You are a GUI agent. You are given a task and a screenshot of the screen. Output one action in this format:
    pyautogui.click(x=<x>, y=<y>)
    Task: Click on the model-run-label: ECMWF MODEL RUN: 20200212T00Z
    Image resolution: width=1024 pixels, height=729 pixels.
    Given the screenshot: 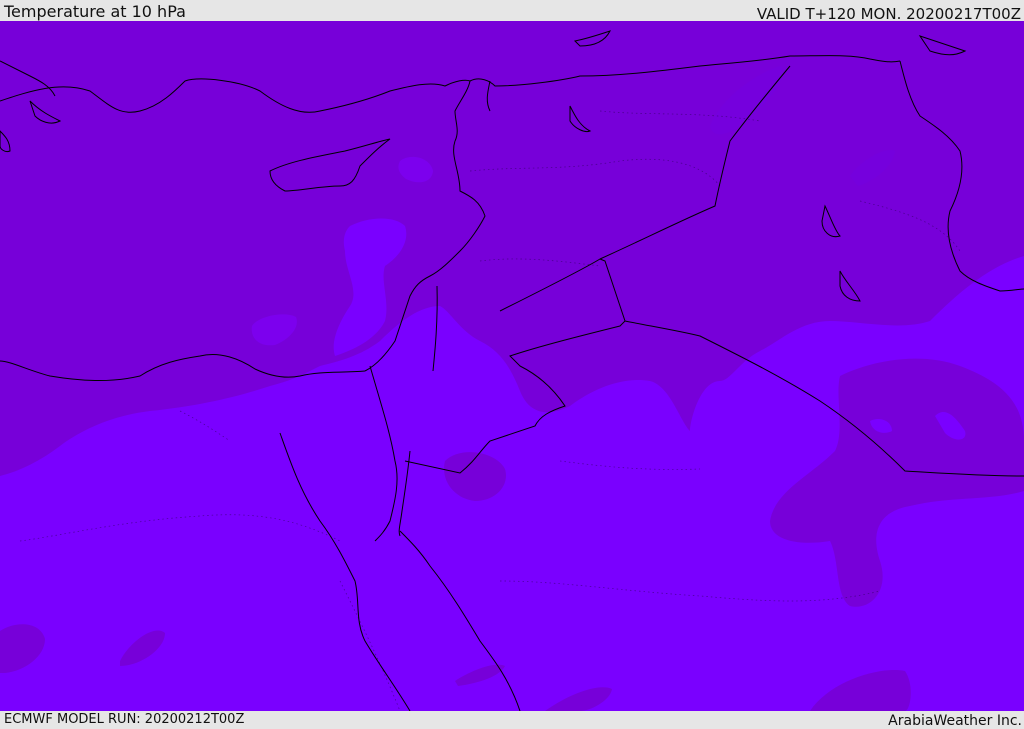 What is the action you would take?
    pyautogui.click(x=124, y=719)
    